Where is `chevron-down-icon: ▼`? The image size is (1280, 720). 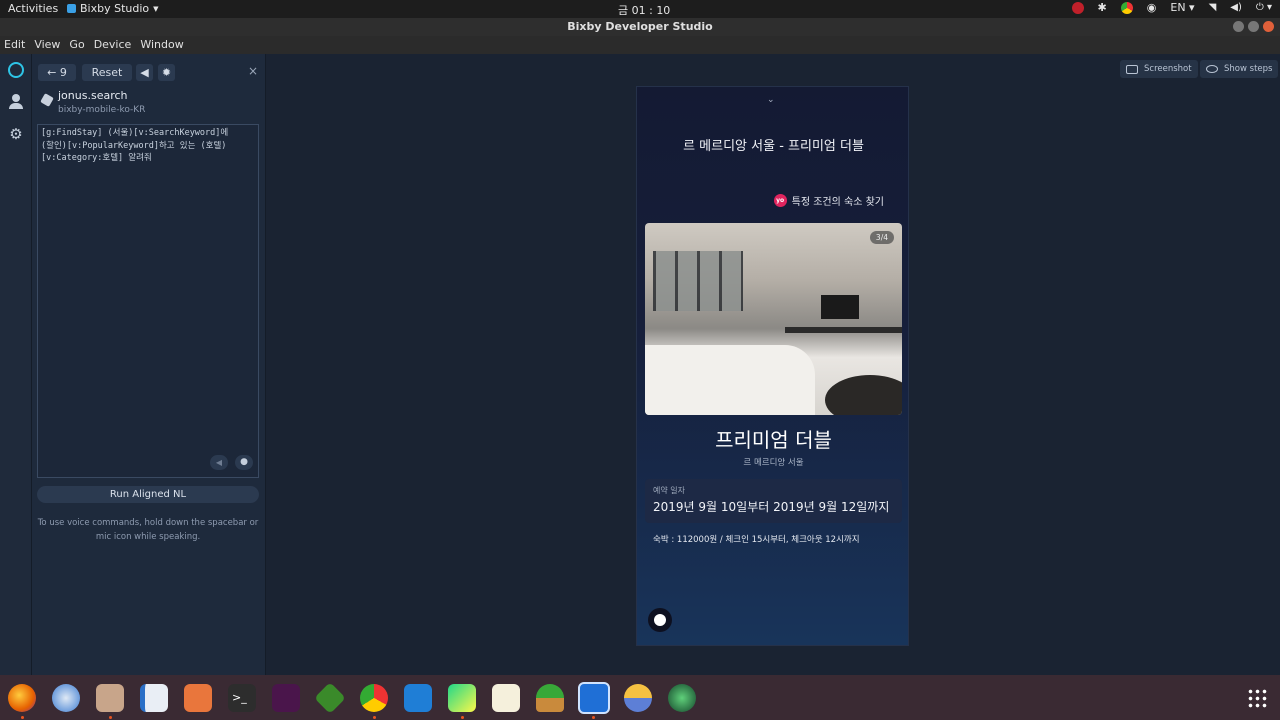 chevron-down-icon: ▼ is located at coordinates (156, 8).